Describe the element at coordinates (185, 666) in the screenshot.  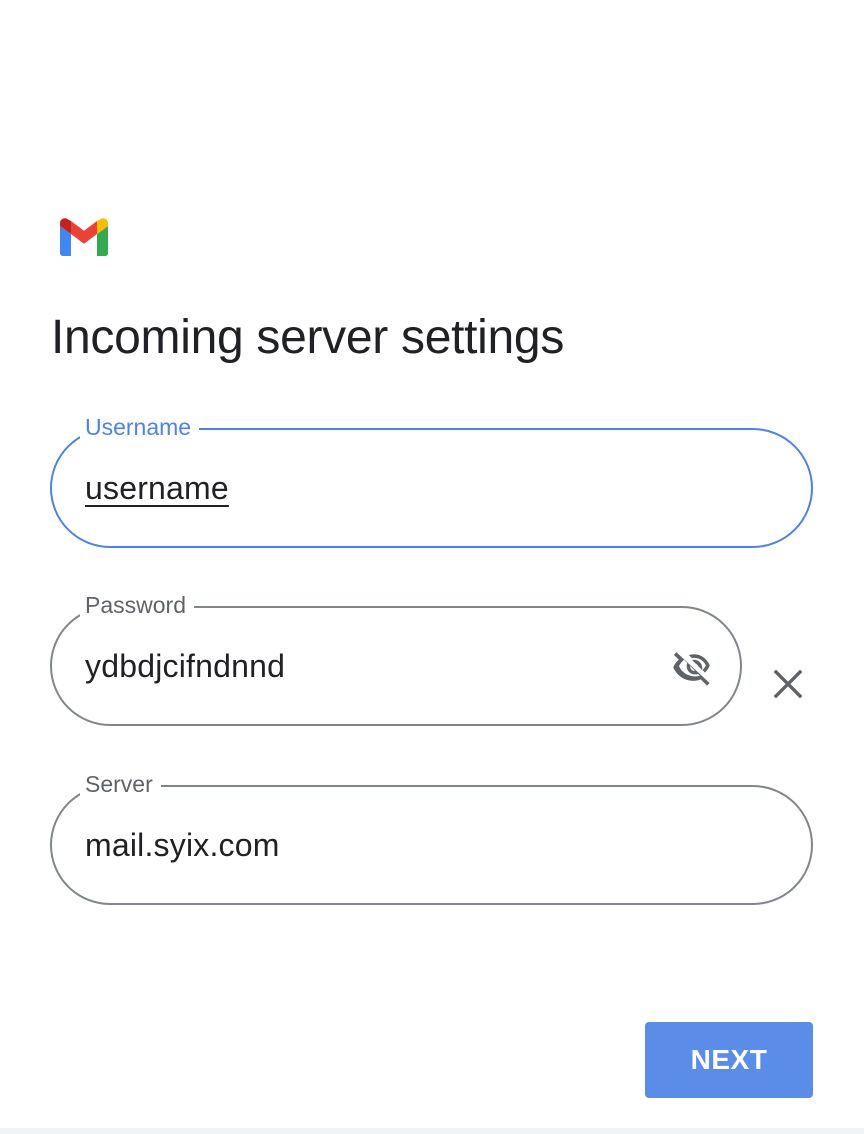
I see `password-input: ydbdjcifndnnd` at that location.